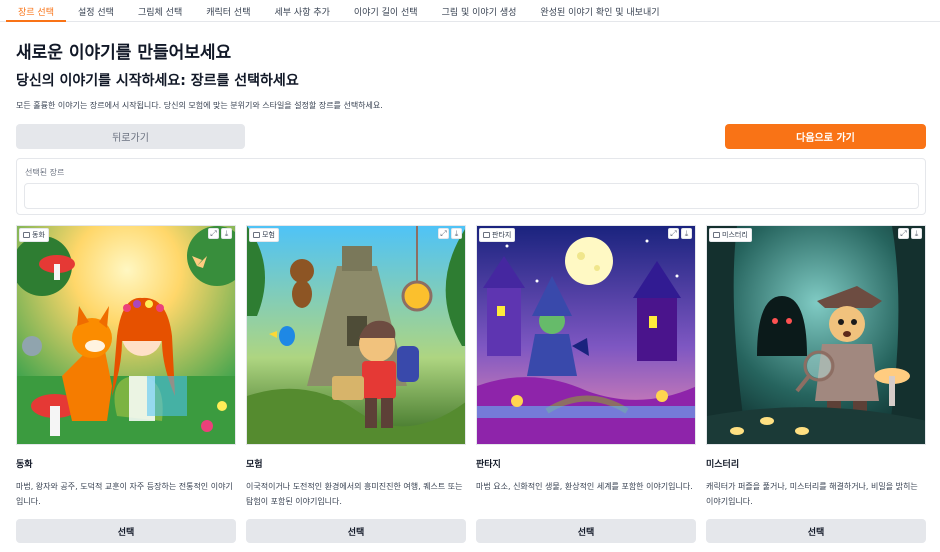  Describe the element at coordinates (730, 235) in the screenshot. I see `genre-badge: 미스터리` at that location.